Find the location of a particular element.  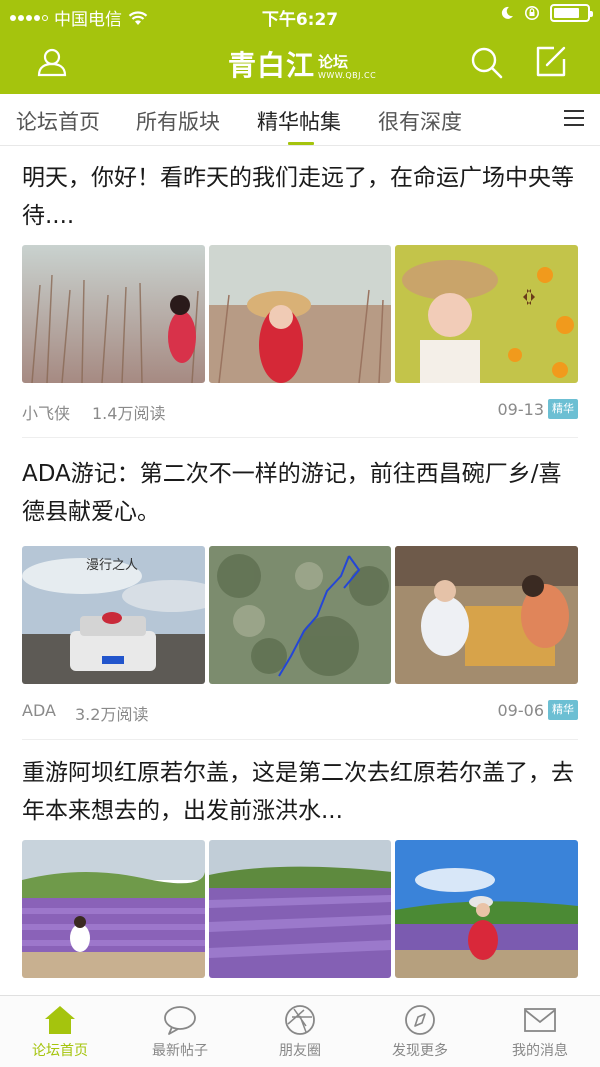

bottom-tab-friends: 朋友圈 is located at coordinates (300, 1032).